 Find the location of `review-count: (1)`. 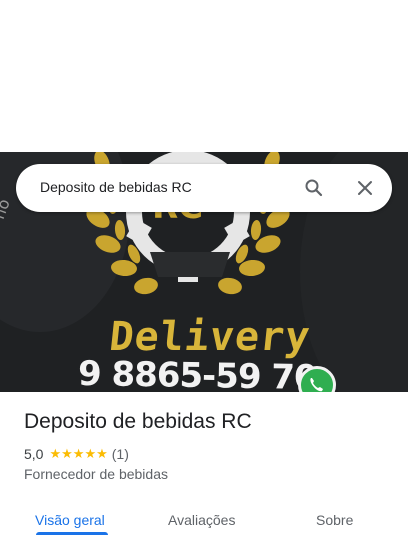

review-count: (1) is located at coordinates (120, 454).